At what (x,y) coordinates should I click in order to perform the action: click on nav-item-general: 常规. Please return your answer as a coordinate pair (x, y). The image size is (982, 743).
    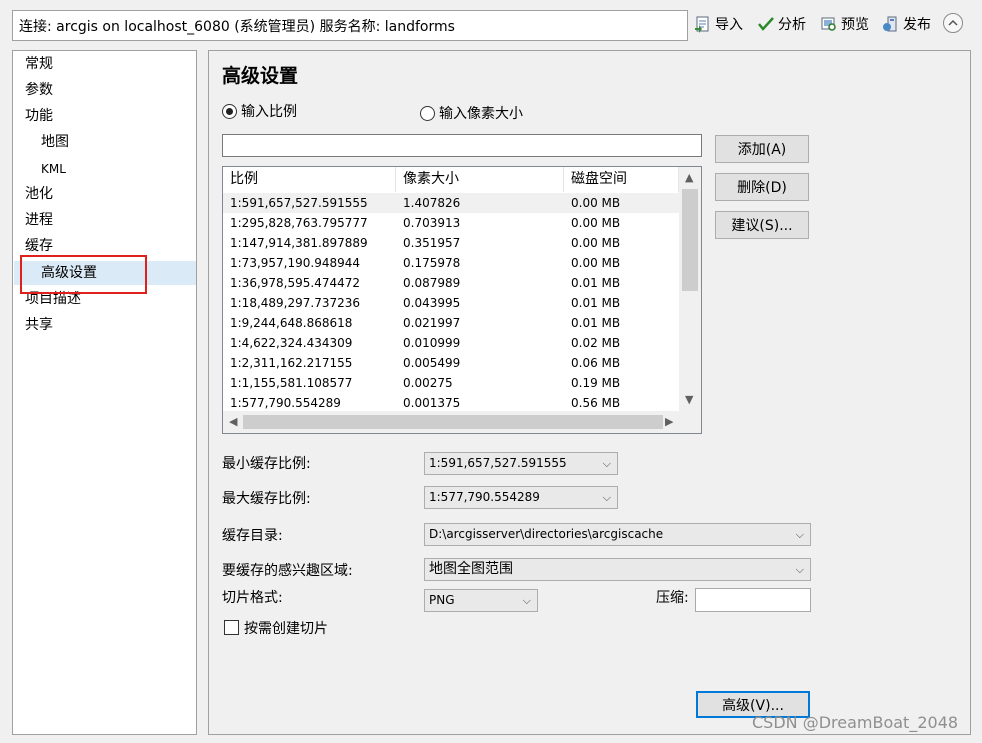
    Looking at the image, I should click on (39, 64).